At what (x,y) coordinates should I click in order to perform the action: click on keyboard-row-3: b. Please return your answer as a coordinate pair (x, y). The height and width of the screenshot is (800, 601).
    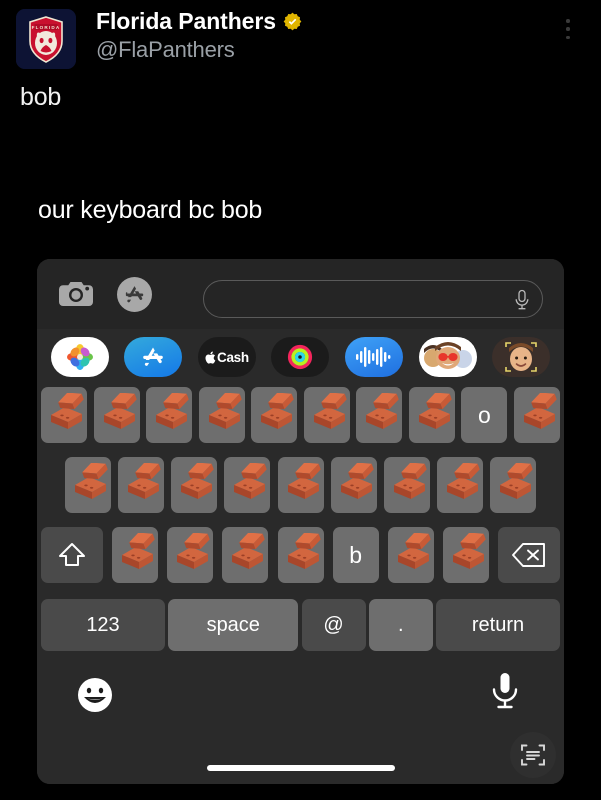
    Looking at the image, I should click on (300, 555).